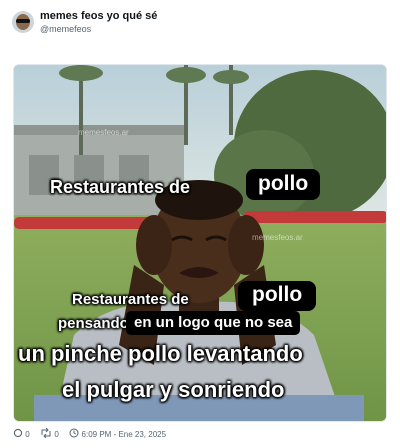  Describe the element at coordinates (283, 184) in the screenshot. I see `caption-box-1: pollo` at that location.